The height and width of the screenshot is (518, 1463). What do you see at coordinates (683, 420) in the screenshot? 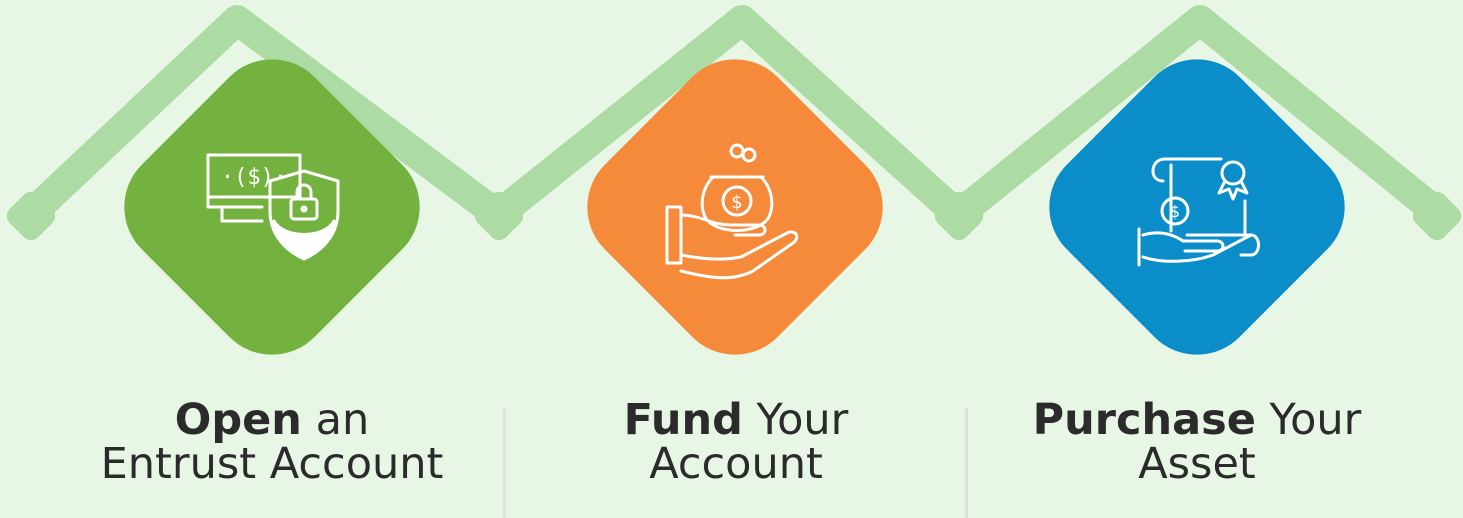
I see `step-fund-bold: Fund` at bounding box center [683, 420].